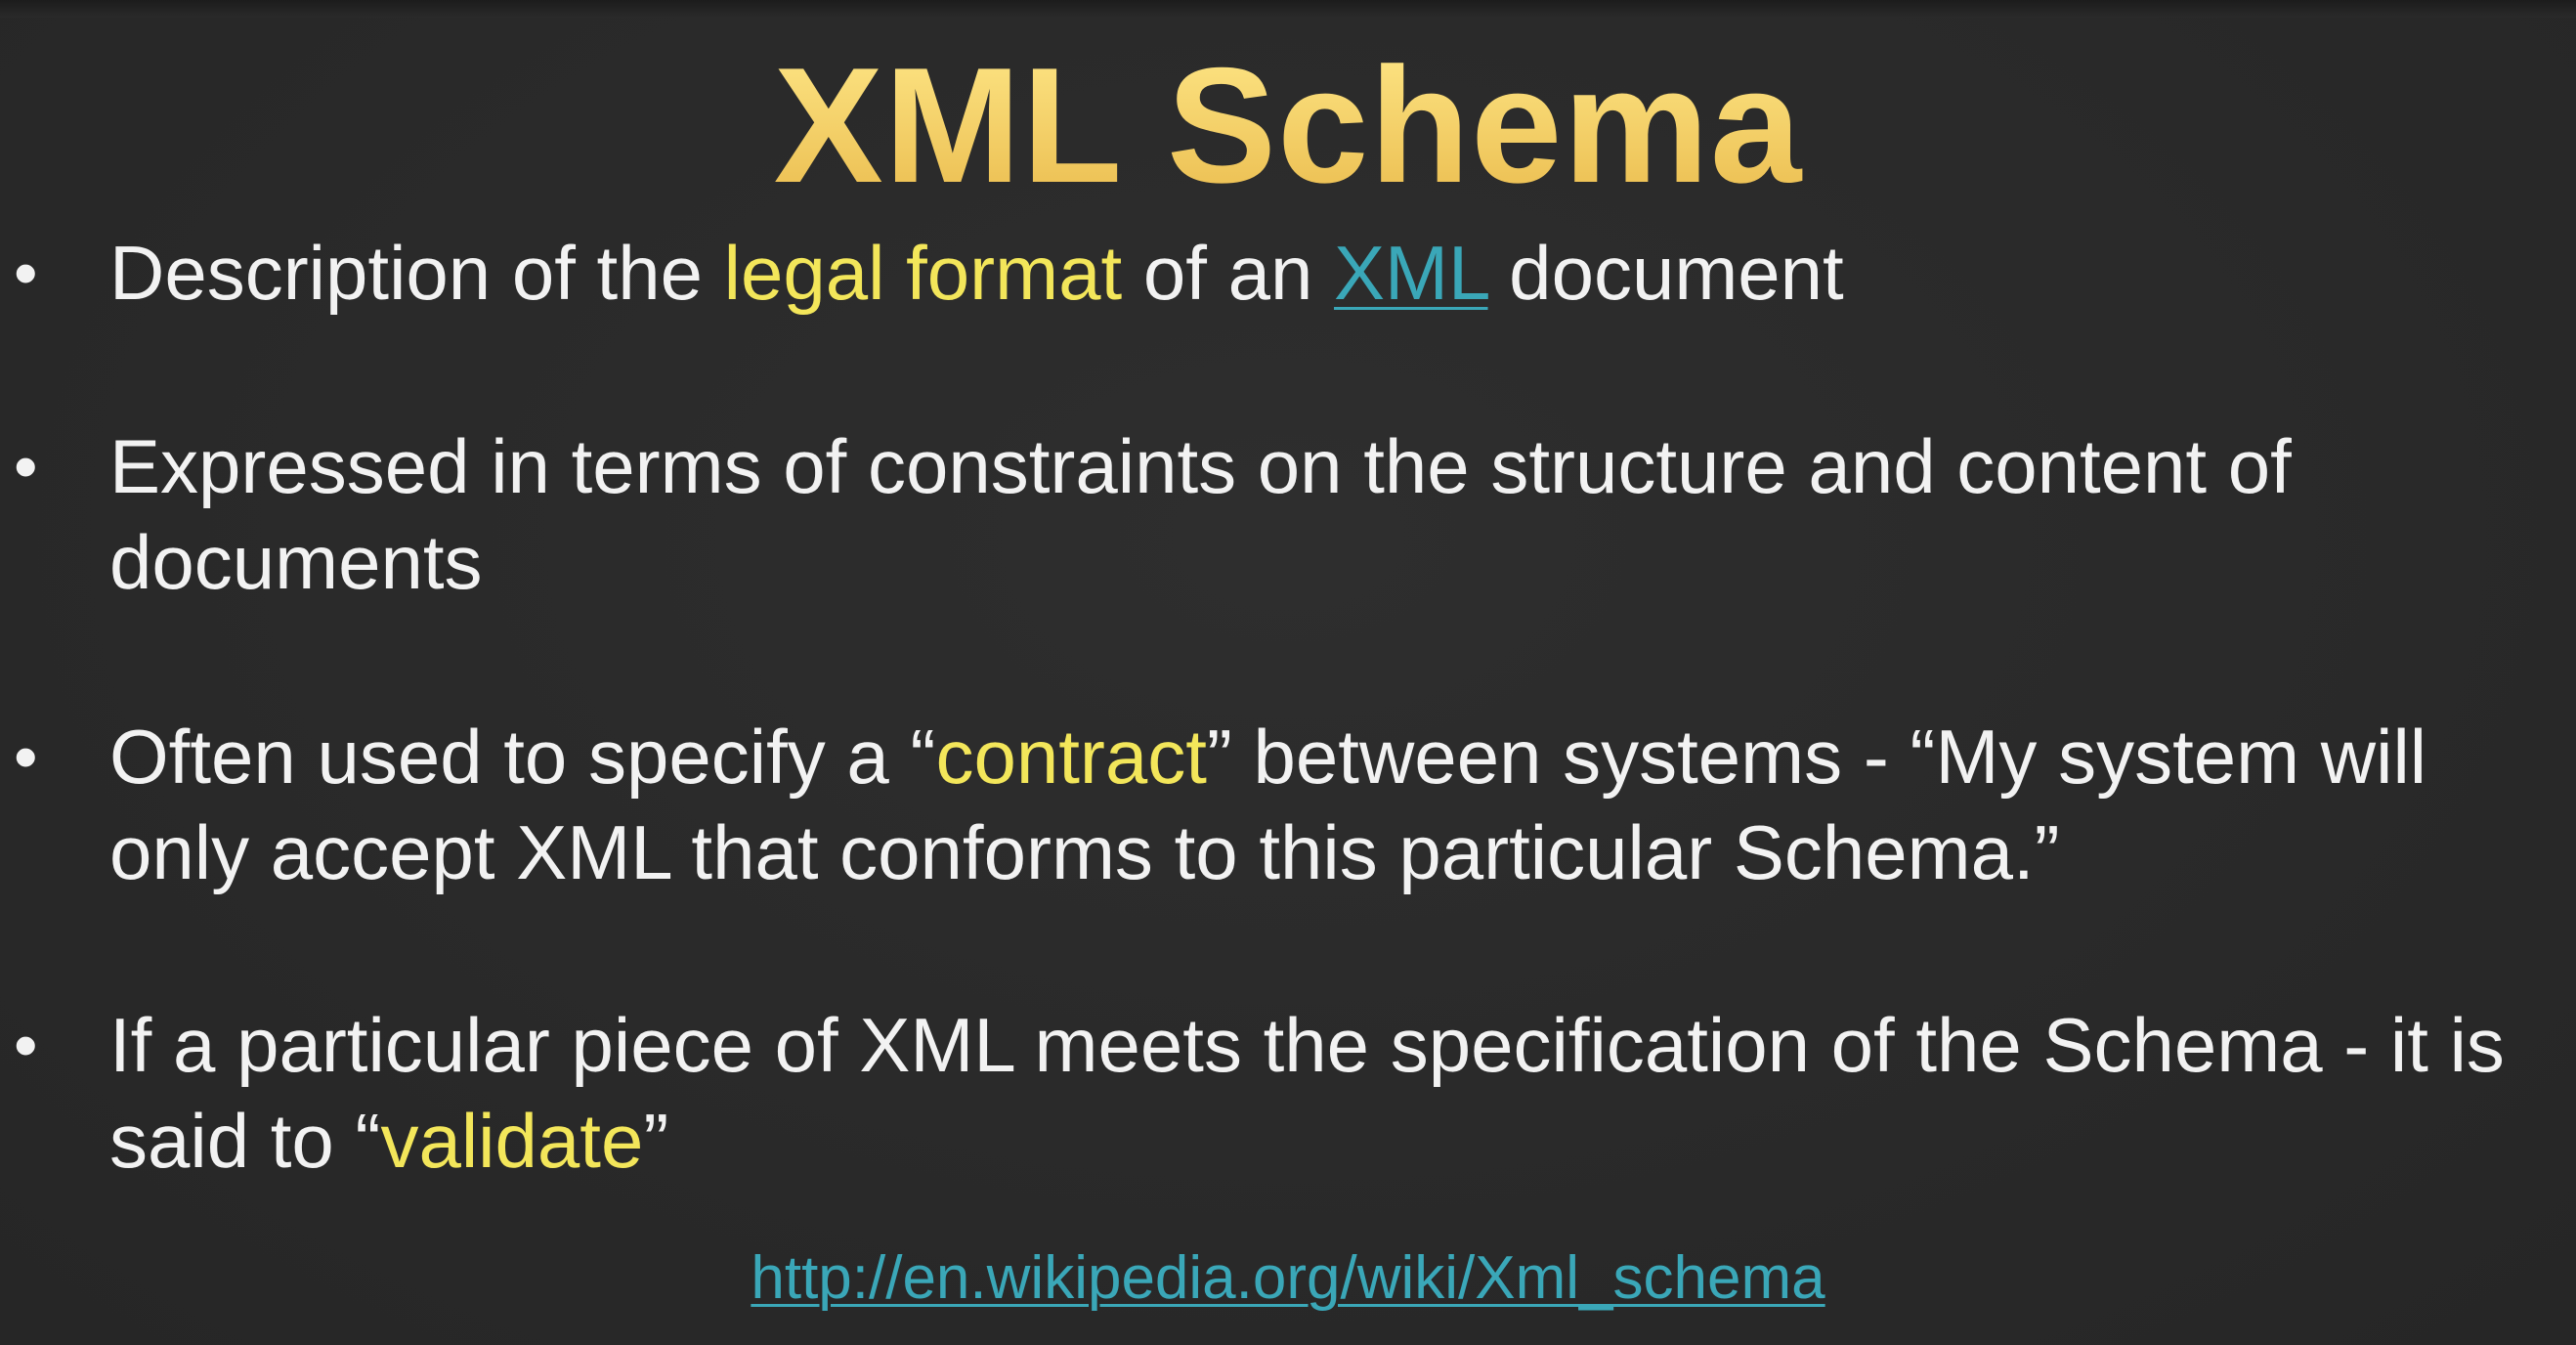  What do you see at coordinates (522, 757) in the screenshot?
I see `bullet-3-part-1: Often used to specify a “` at bounding box center [522, 757].